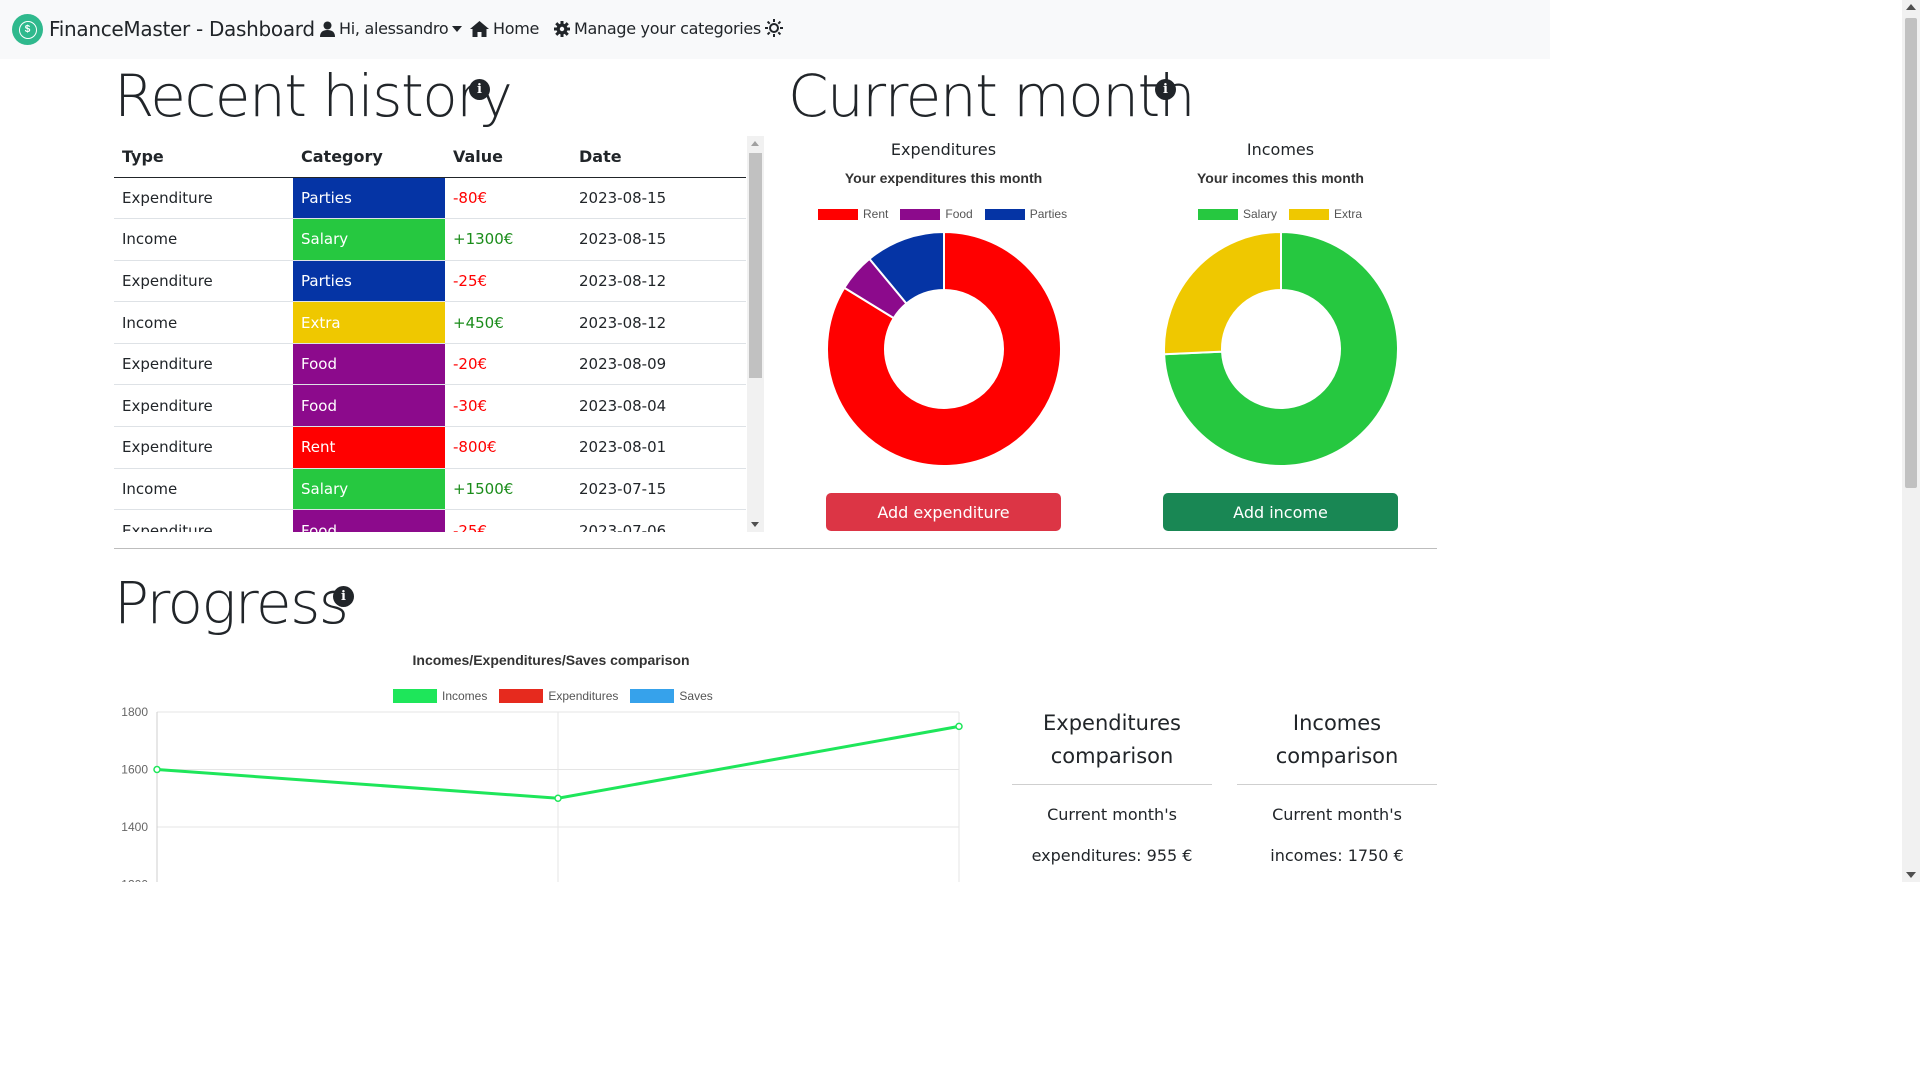 This screenshot has width=1920, height=1080. What do you see at coordinates (658, 489) in the screenshot?
I see `cell-date: 2023-07-15` at bounding box center [658, 489].